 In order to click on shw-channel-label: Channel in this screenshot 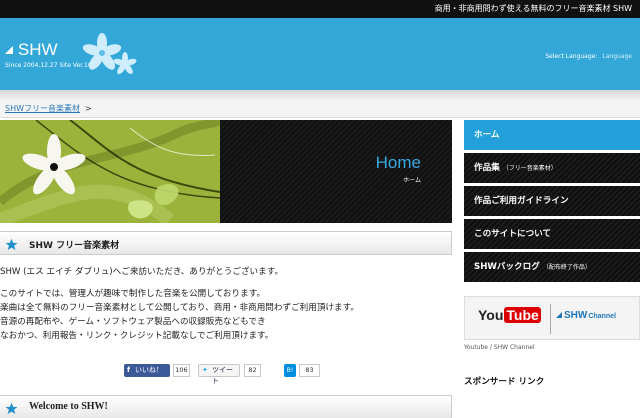, I will do `click(602, 316)`.